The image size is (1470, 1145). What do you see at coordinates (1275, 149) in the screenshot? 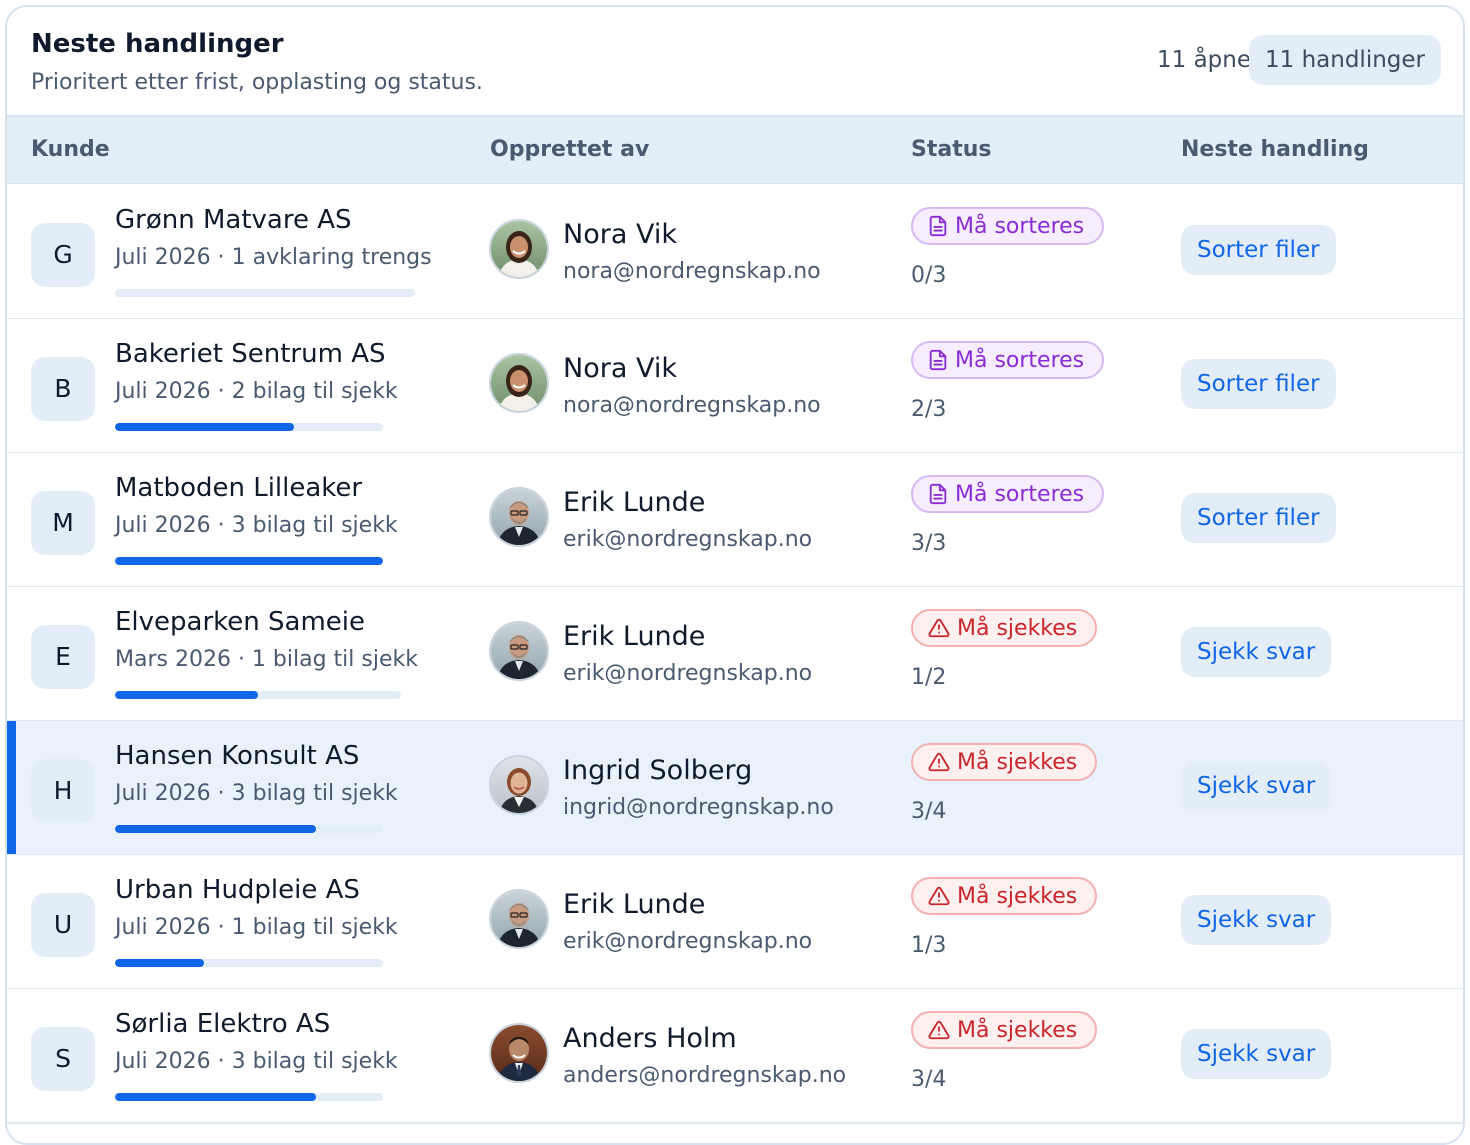
I see `column-header-next-action: Neste handling` at bounding box center [1275, 149].